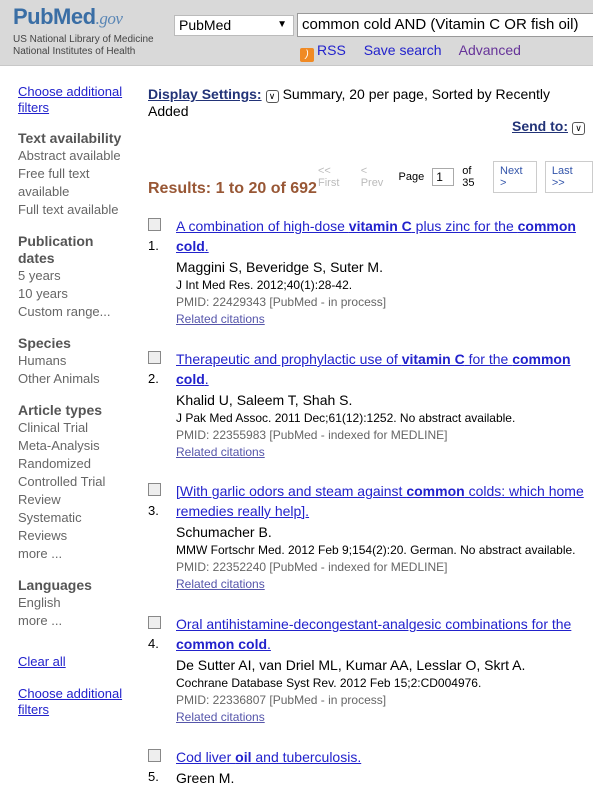 This screenshot has height=788, width=593. I want to click on pubmed-logo: PubMed.gov, so click(68, 17).